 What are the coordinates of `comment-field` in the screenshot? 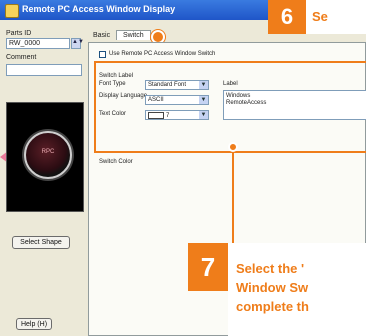 It's located at (44, 70).